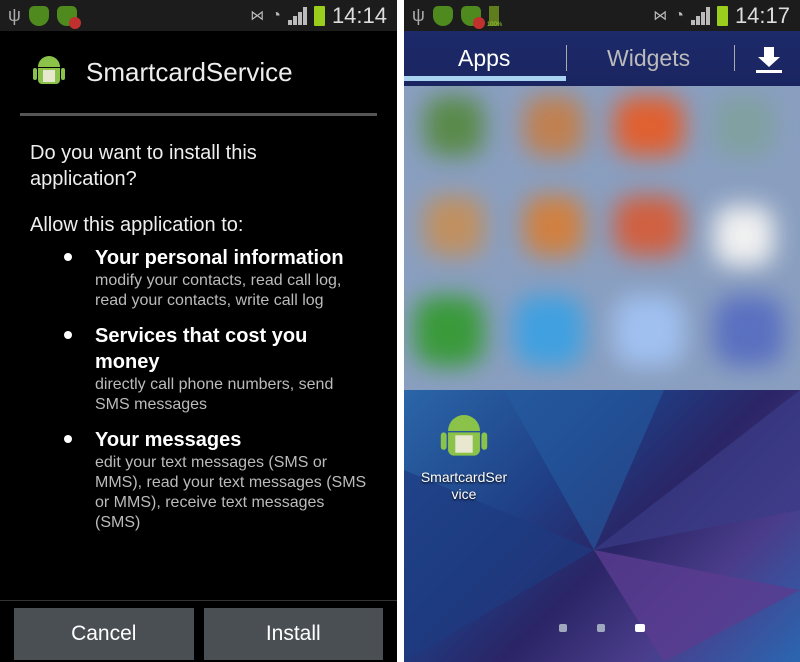 The image size is (800, 662). Describe the element at coordinates (219, 258) in the screenshot. I see `permission-title: Your personal information` at that location.